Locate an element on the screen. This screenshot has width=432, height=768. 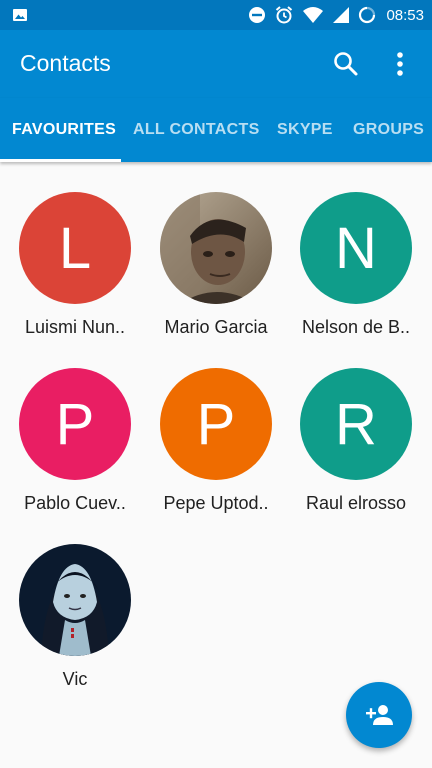
contact-name: Vic is located at coordinates (75, 679).